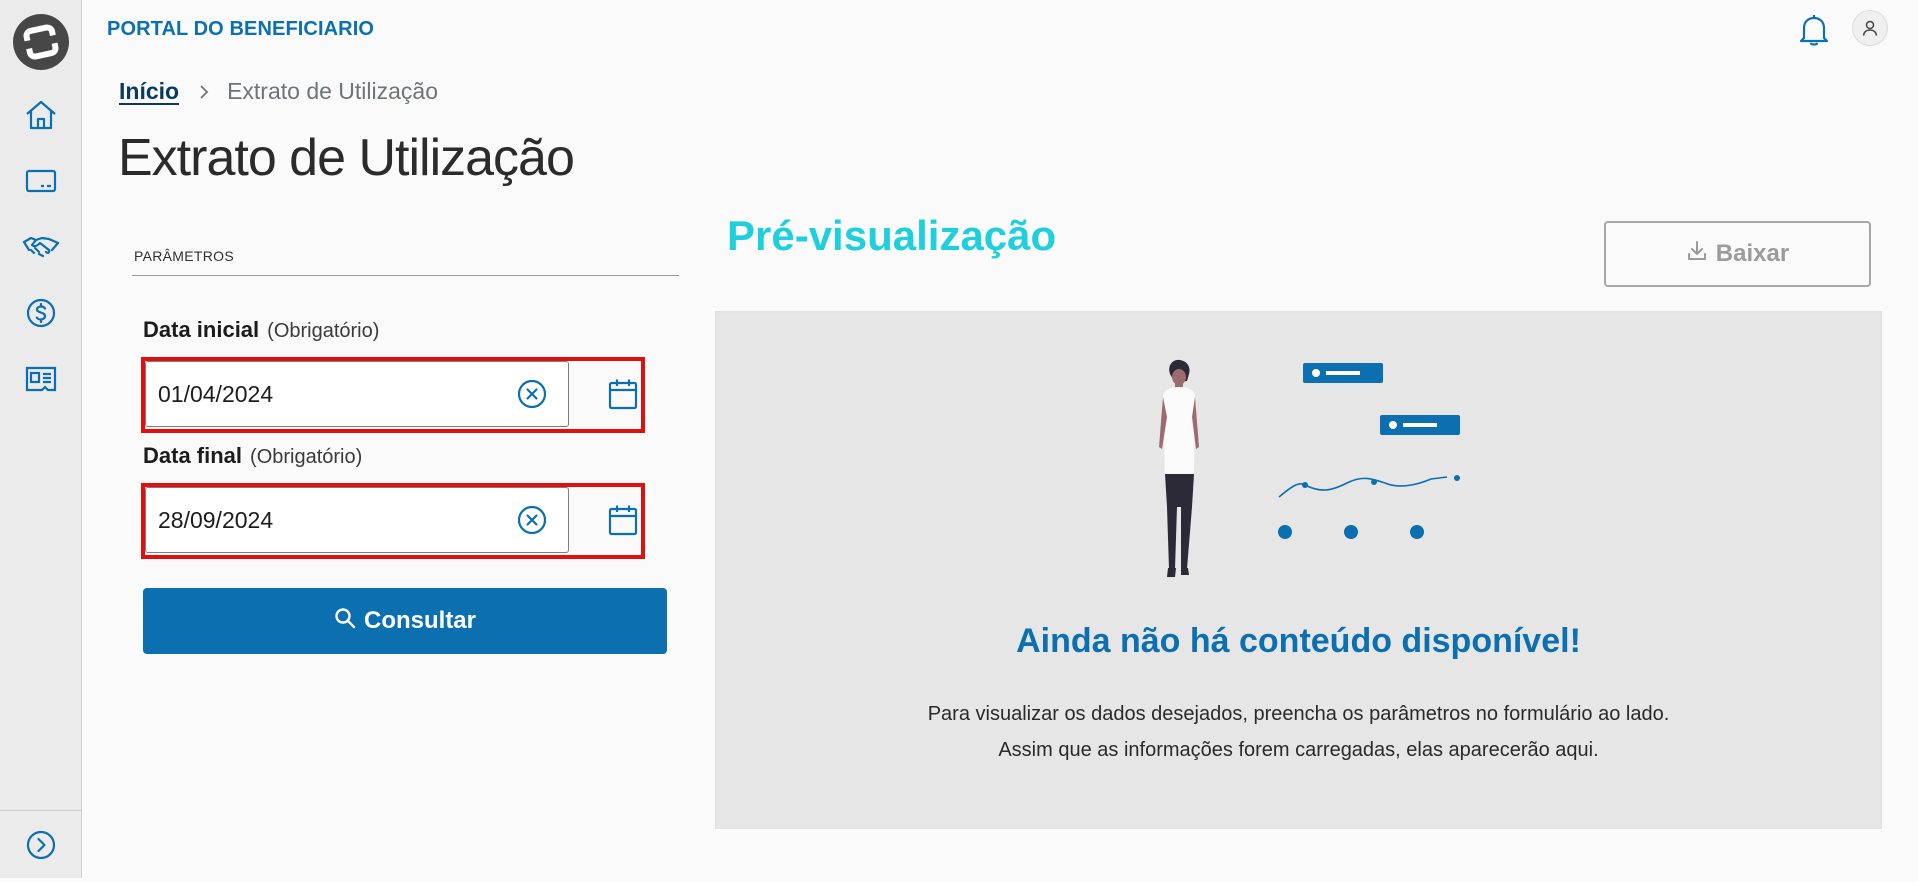 This screenshot has height=882, width=1918. What do you see at coordinates (1309, 468) in the screenshot?
I see `empty-state-illustration` at bounding box center [1309, 468].